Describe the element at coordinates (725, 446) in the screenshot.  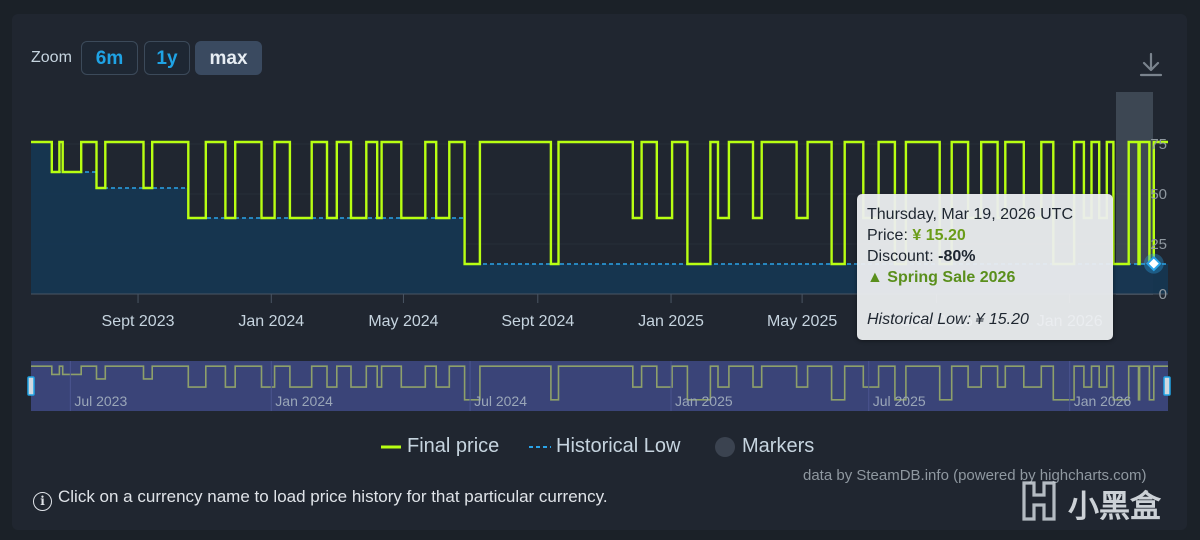
I see `markers-swatch-icon` at that location.